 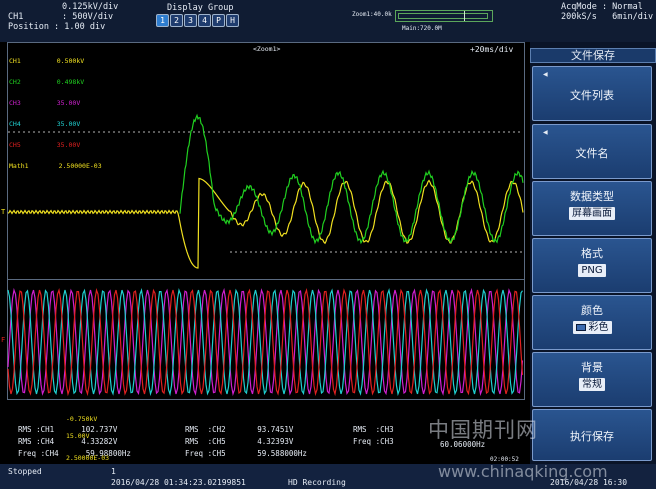 I want to click on svg-text: F, so click(x=3, y=340).